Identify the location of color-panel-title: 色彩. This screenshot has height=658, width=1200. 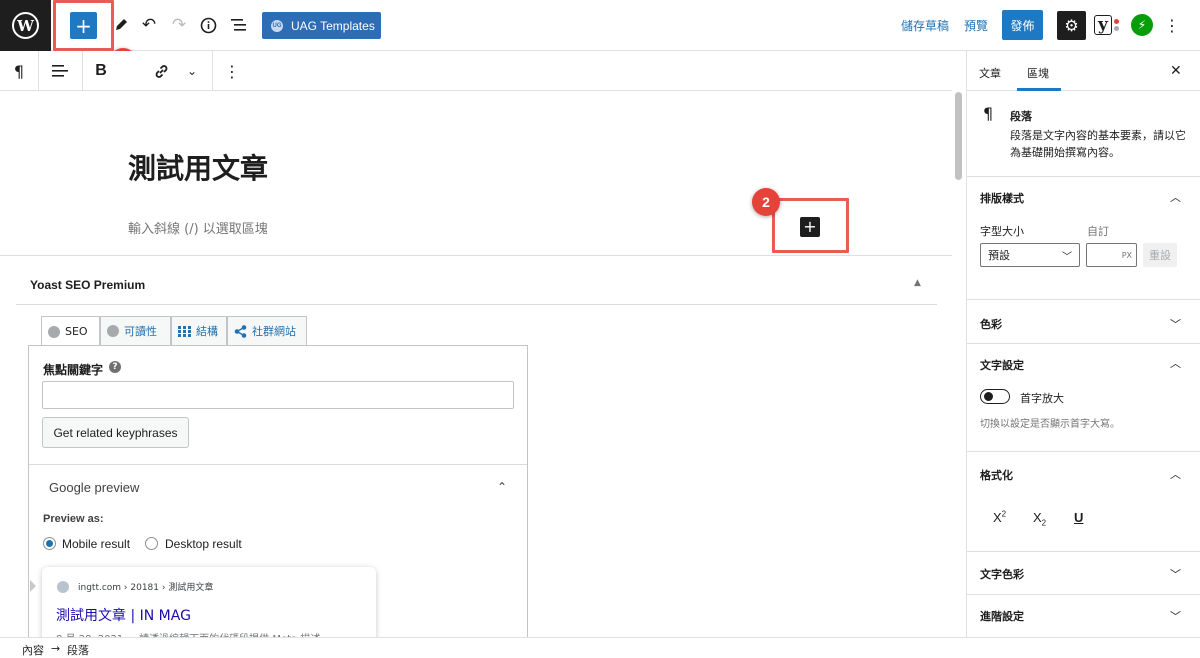
(991, 324).